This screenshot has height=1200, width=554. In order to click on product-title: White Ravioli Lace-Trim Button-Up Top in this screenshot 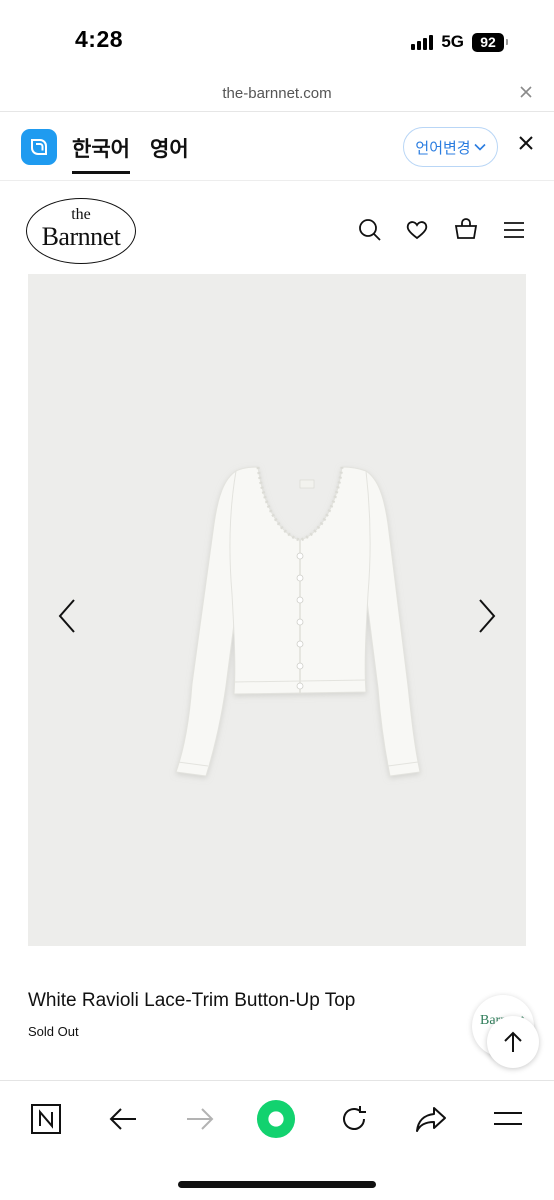, I will do `click(192, 1000)`.